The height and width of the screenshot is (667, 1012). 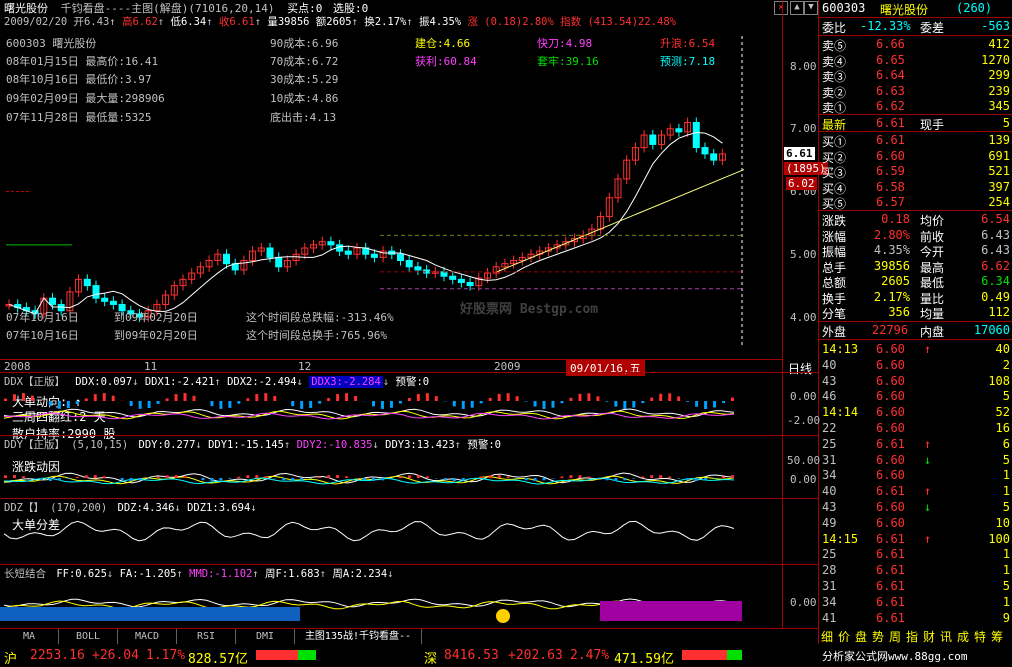 I want to click on bottom-tab-0: 细, so click(x=827, y=636).